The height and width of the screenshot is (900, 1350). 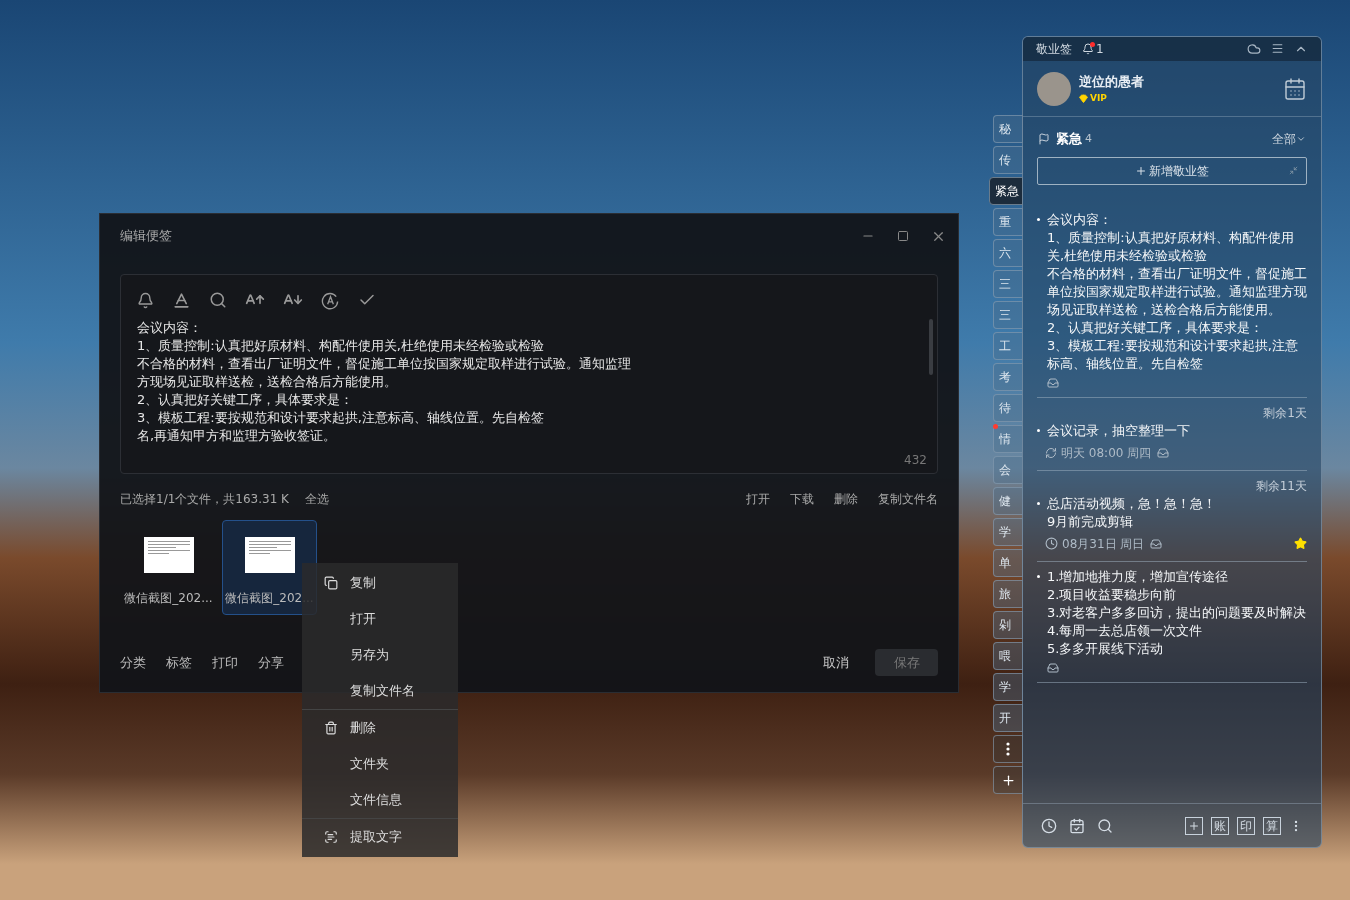 I want to click on copy-icon, so click(x=331, y=583).